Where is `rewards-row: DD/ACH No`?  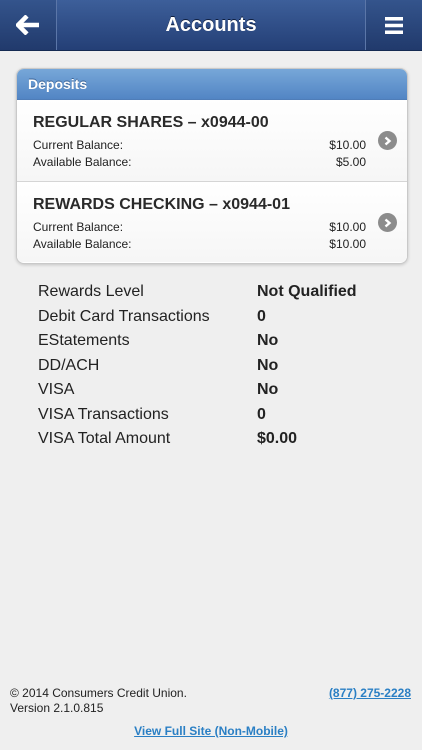
rewards-row: DD/ACH No is located at coordinates (218, 368).